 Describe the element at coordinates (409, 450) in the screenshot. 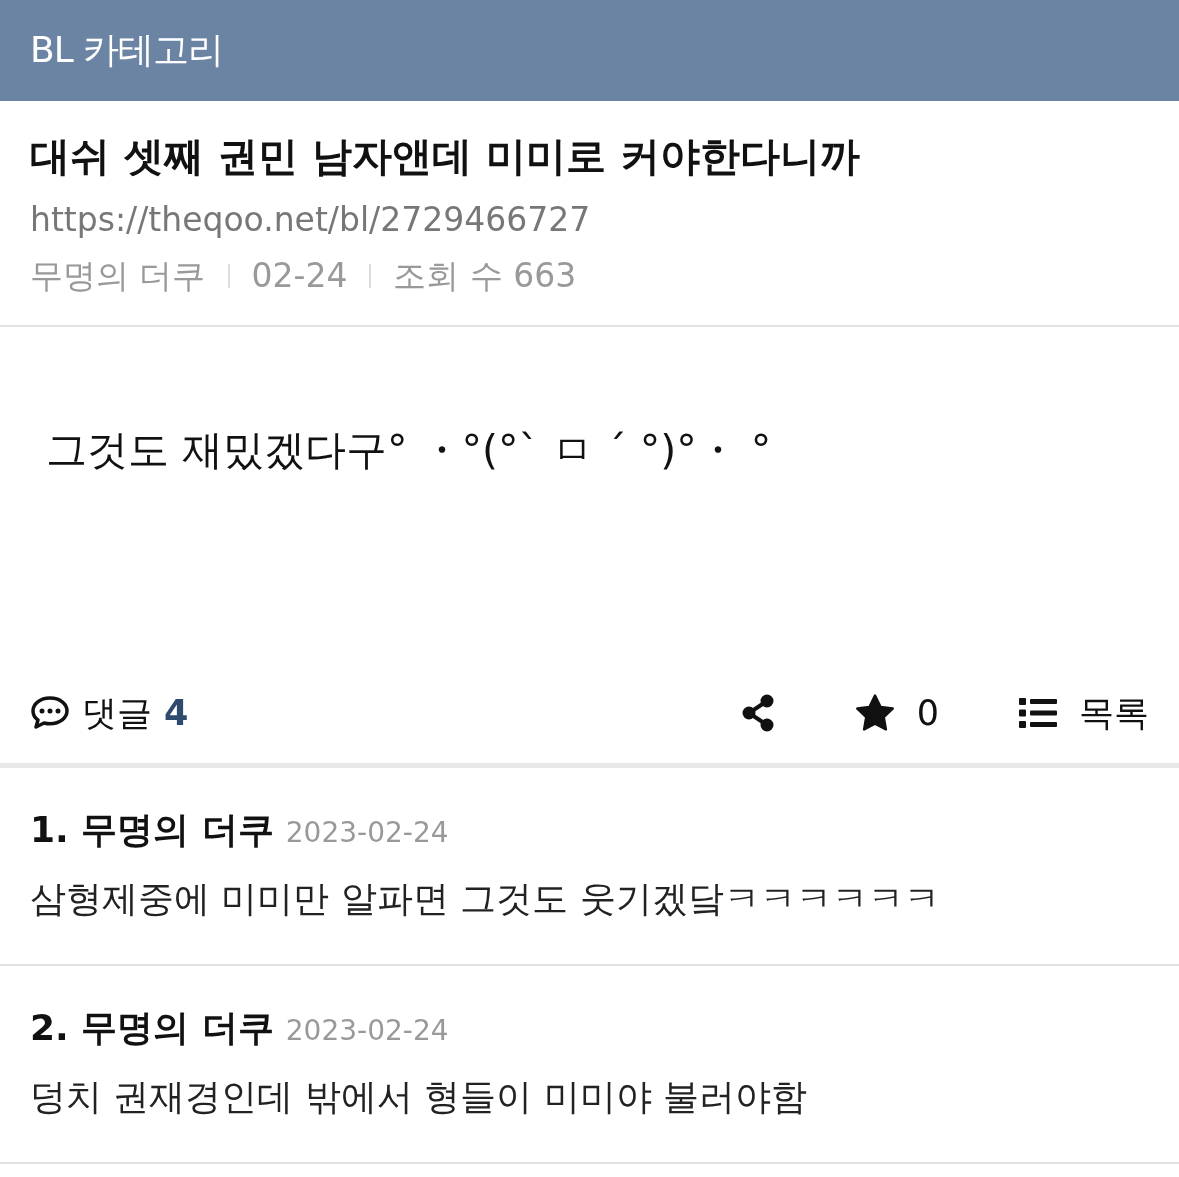

I see `post-body: 그것도 재밌겠다구° ・°(°` ㅁ ´ °)°・ °` at that location.